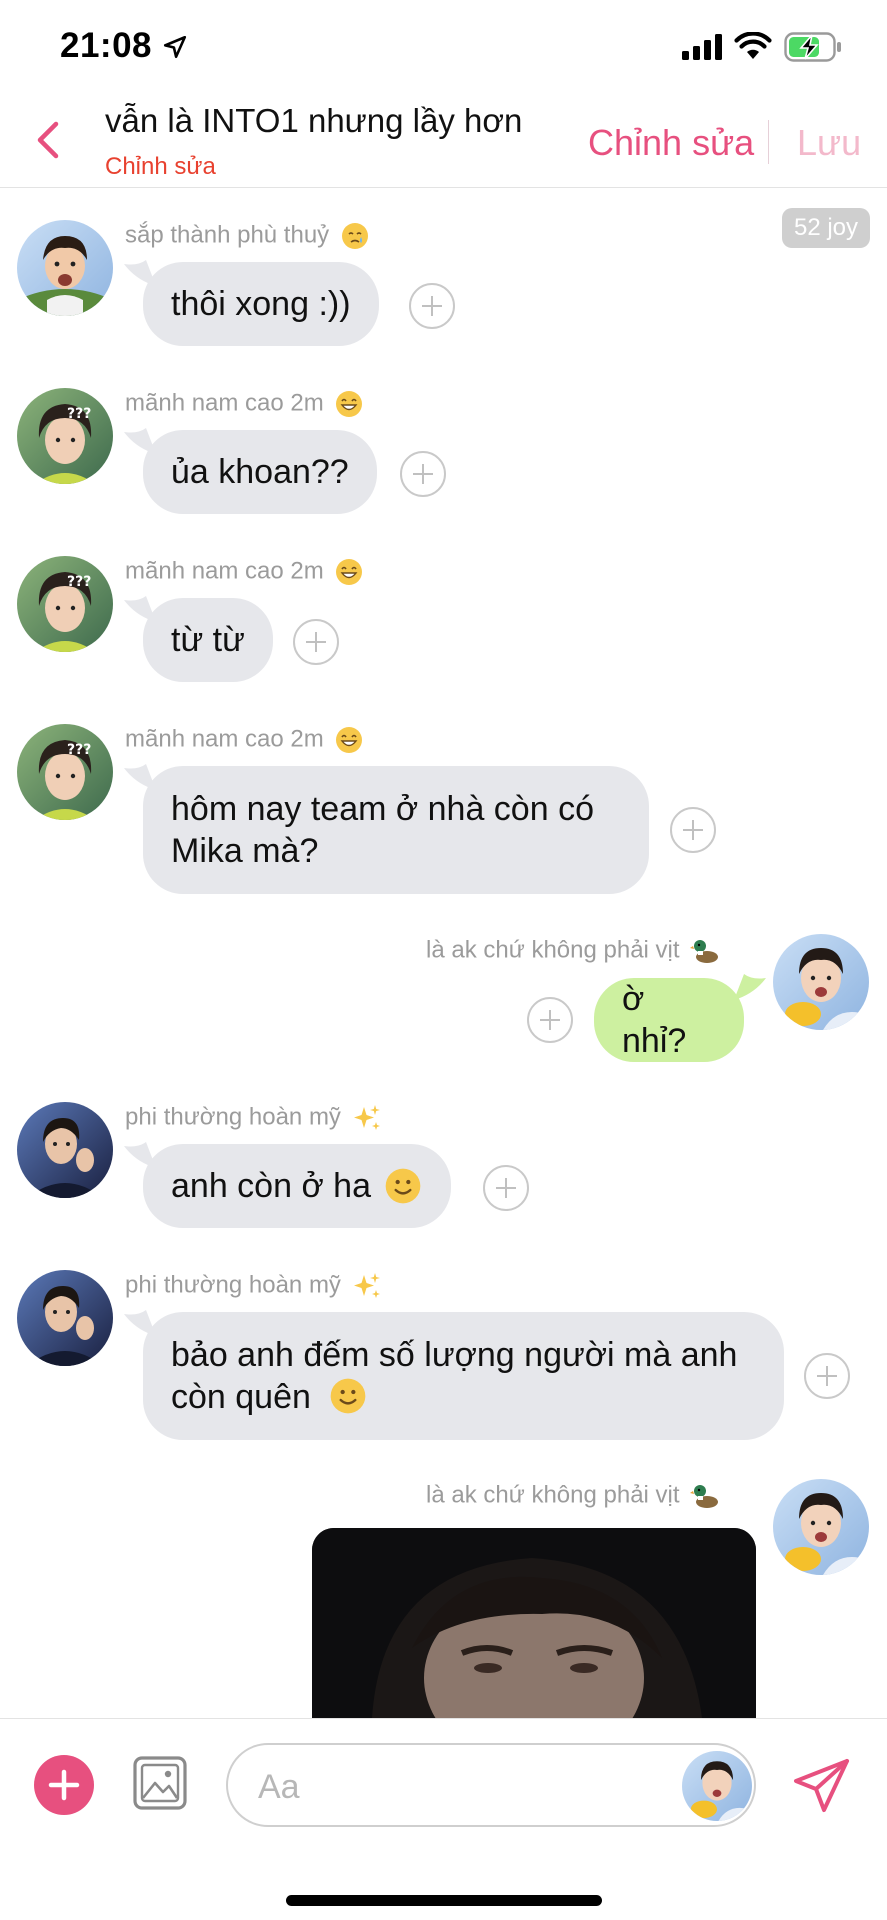 Image resolution: width=887 pixels, height=1920 pixels. What do you see at coordinates (245, 851) in the screenshot?
I see `message-line: Mika mà?` at bounding box center [245, 851].